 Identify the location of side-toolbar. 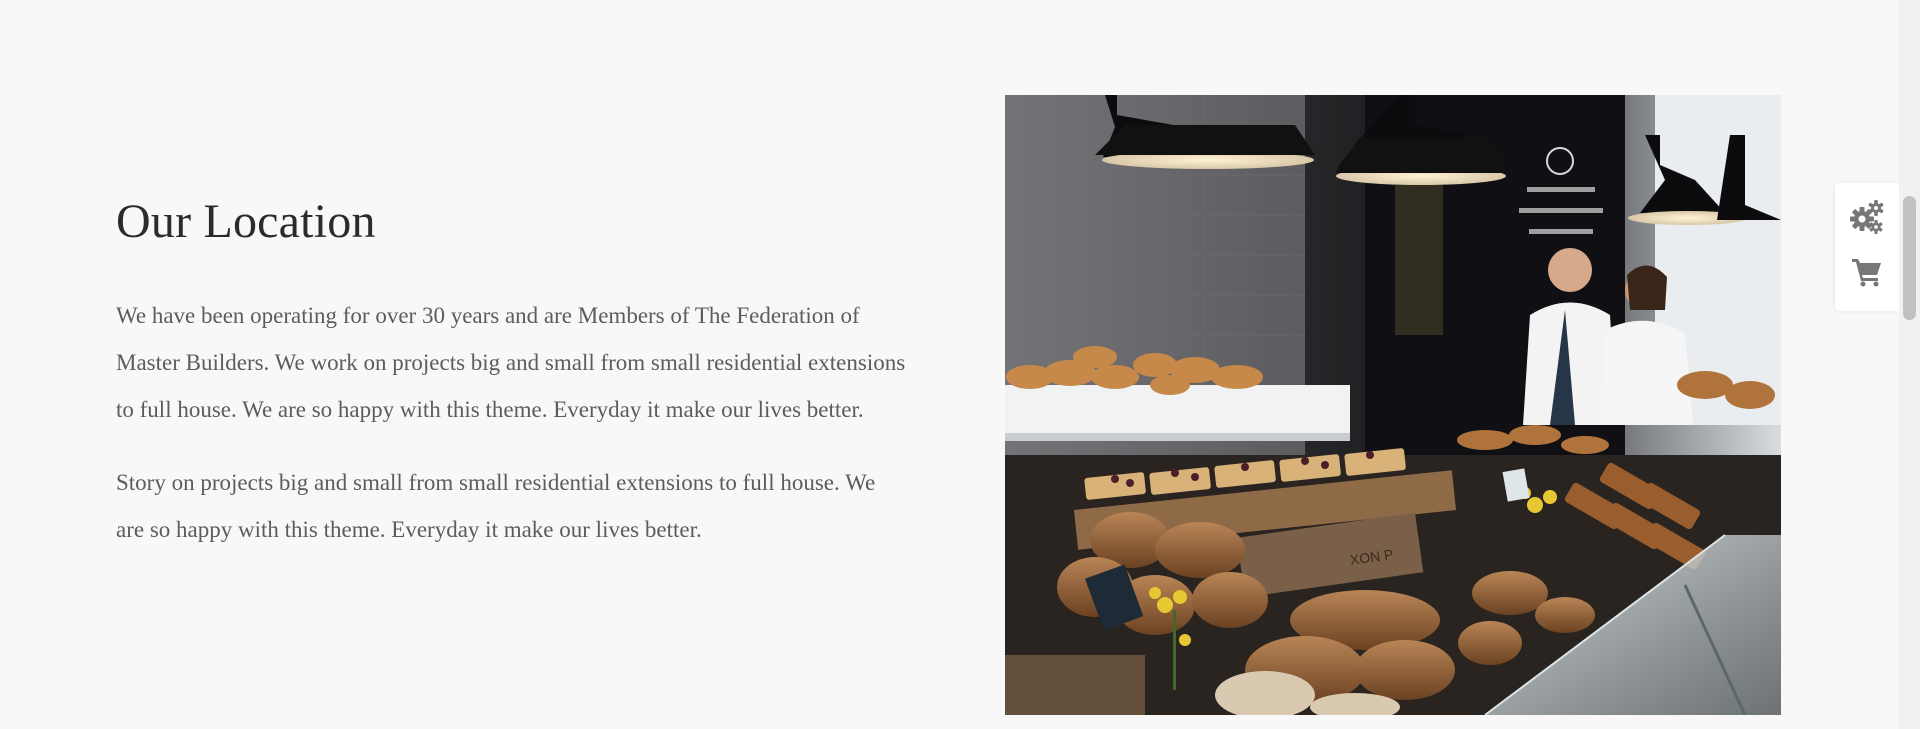
(1867, 247).